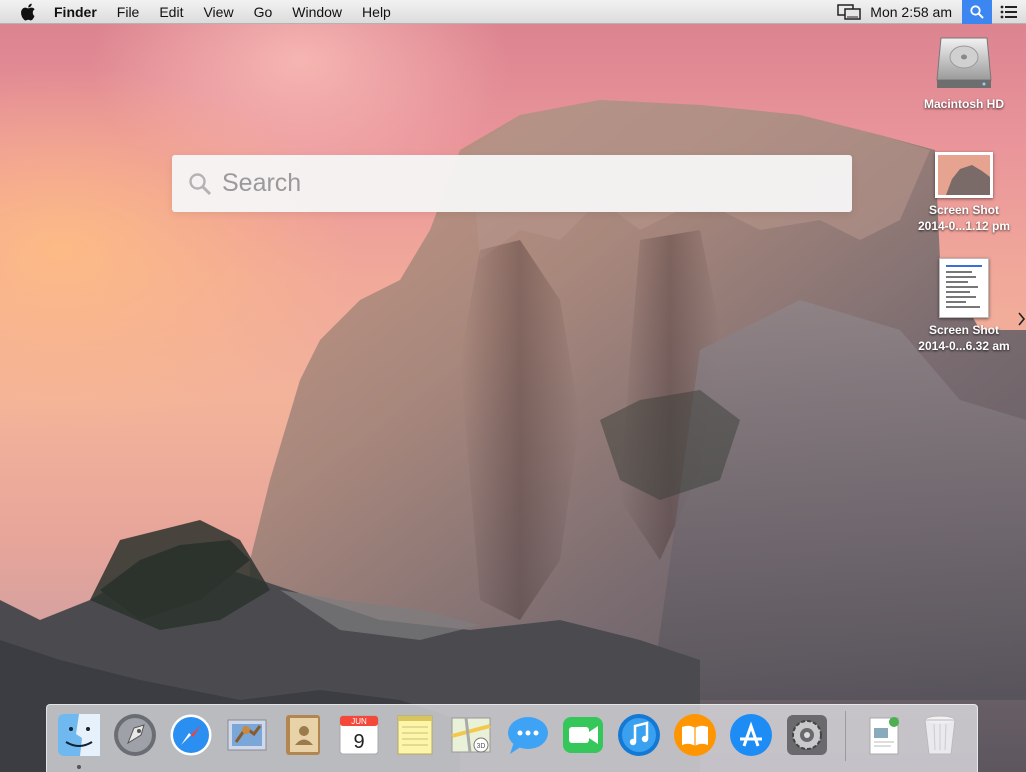 The height and width of the screenshot is (772, 1026). I want to click on calendar-month: JUN, so click(359, 721).